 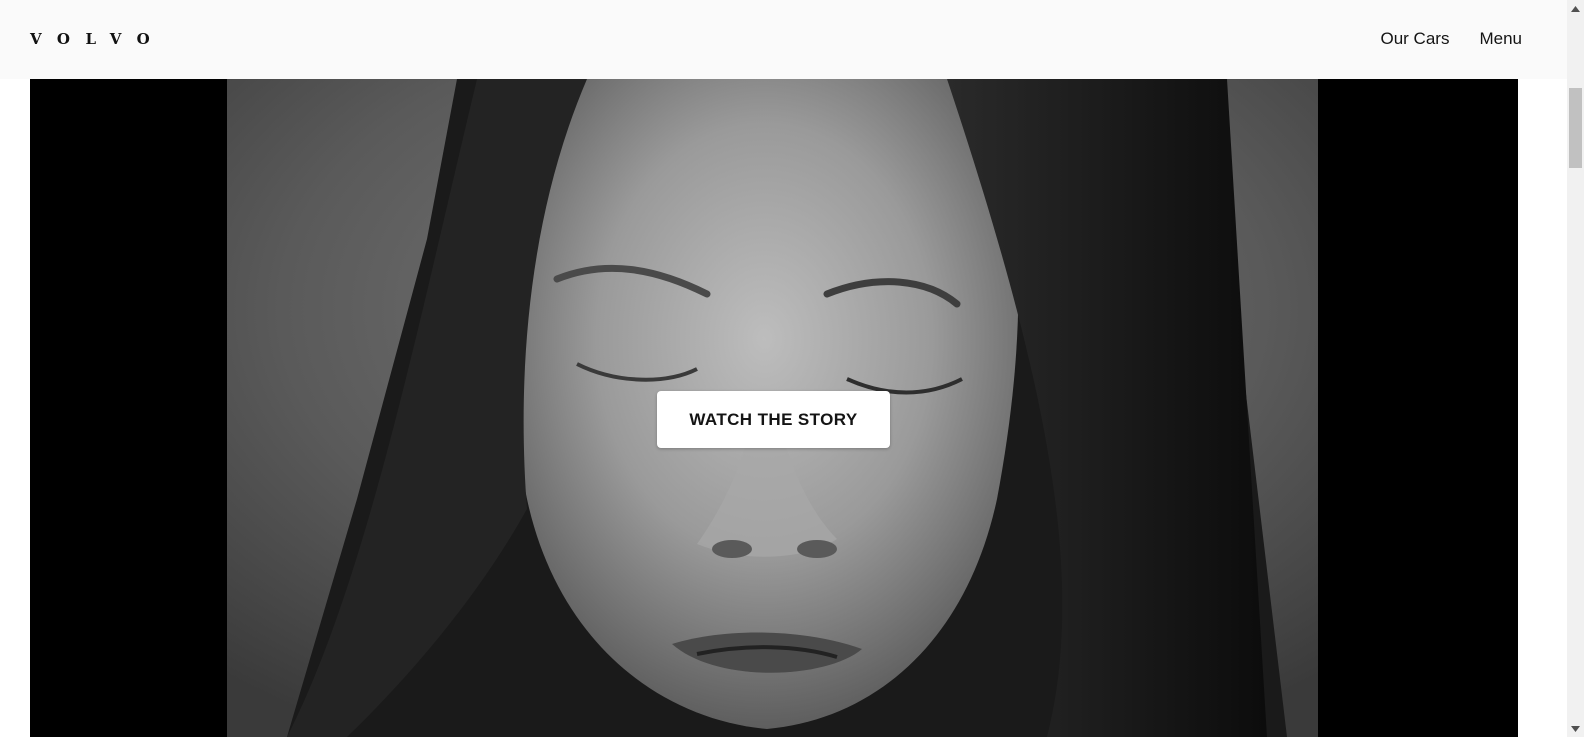 I want to click on scroll-down-icon, so click(x=1575, y=728).